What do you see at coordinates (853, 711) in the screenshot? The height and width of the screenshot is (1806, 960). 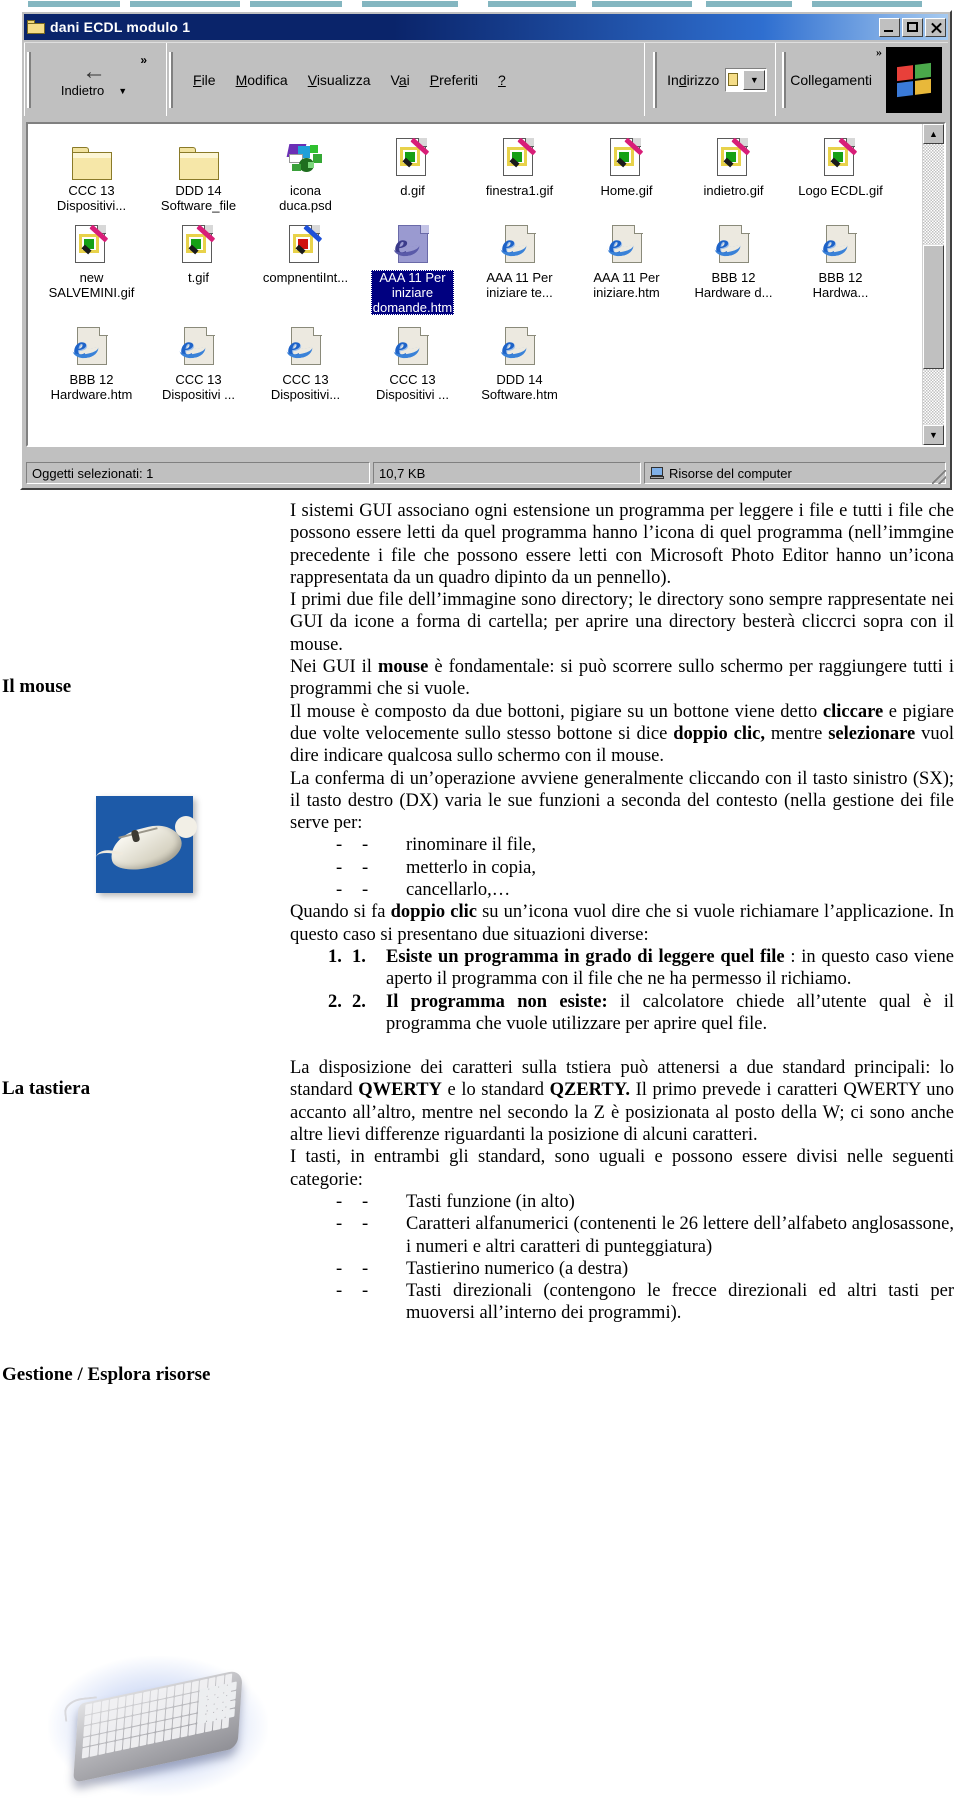 I see `p4-b1: cliccare` at bounding box center [853, 711].